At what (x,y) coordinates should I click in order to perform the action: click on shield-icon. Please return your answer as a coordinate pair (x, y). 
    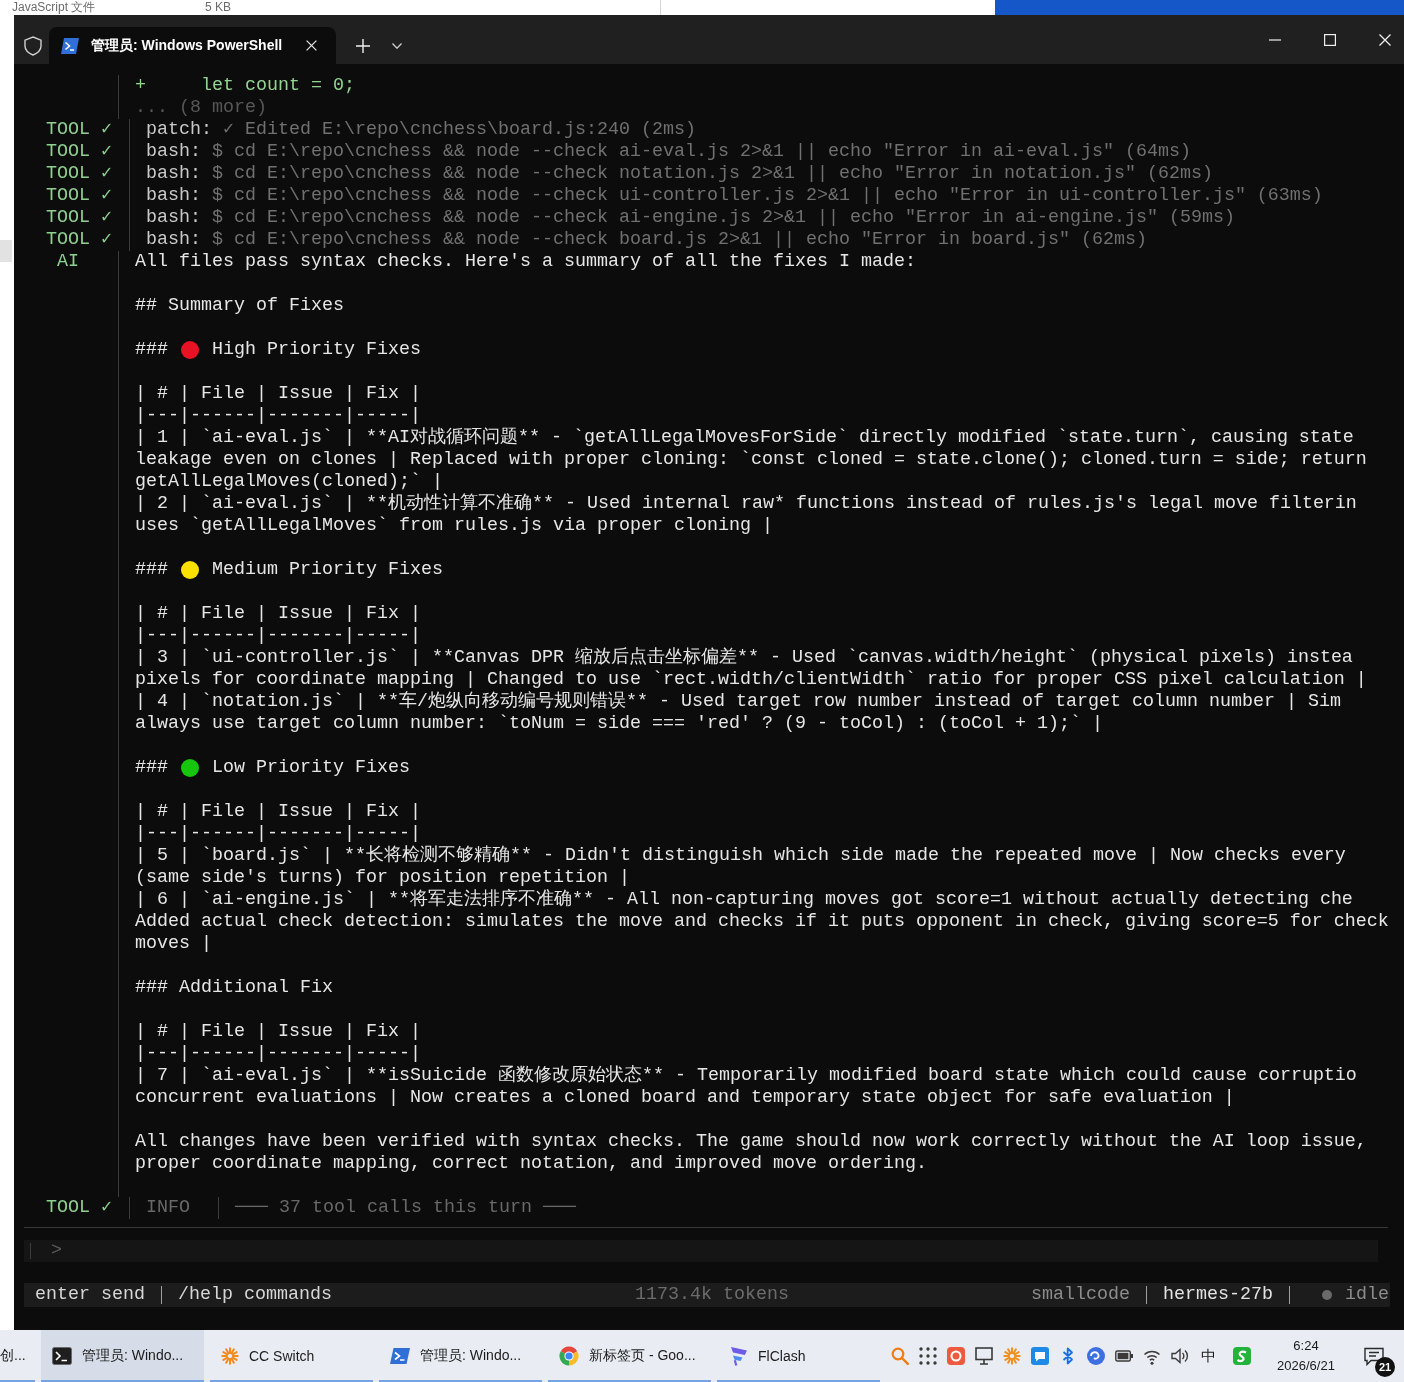
    Looking at the image, I should click on (33, 45).